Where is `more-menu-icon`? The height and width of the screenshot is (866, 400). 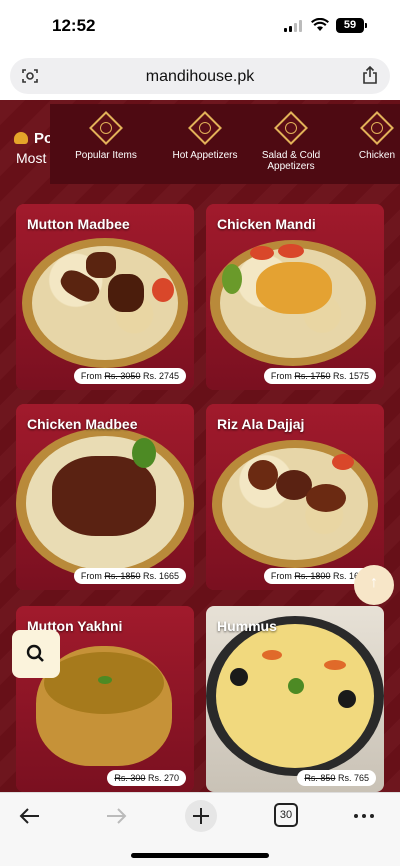
more-menu-icon is located at coordinates (364, 816).